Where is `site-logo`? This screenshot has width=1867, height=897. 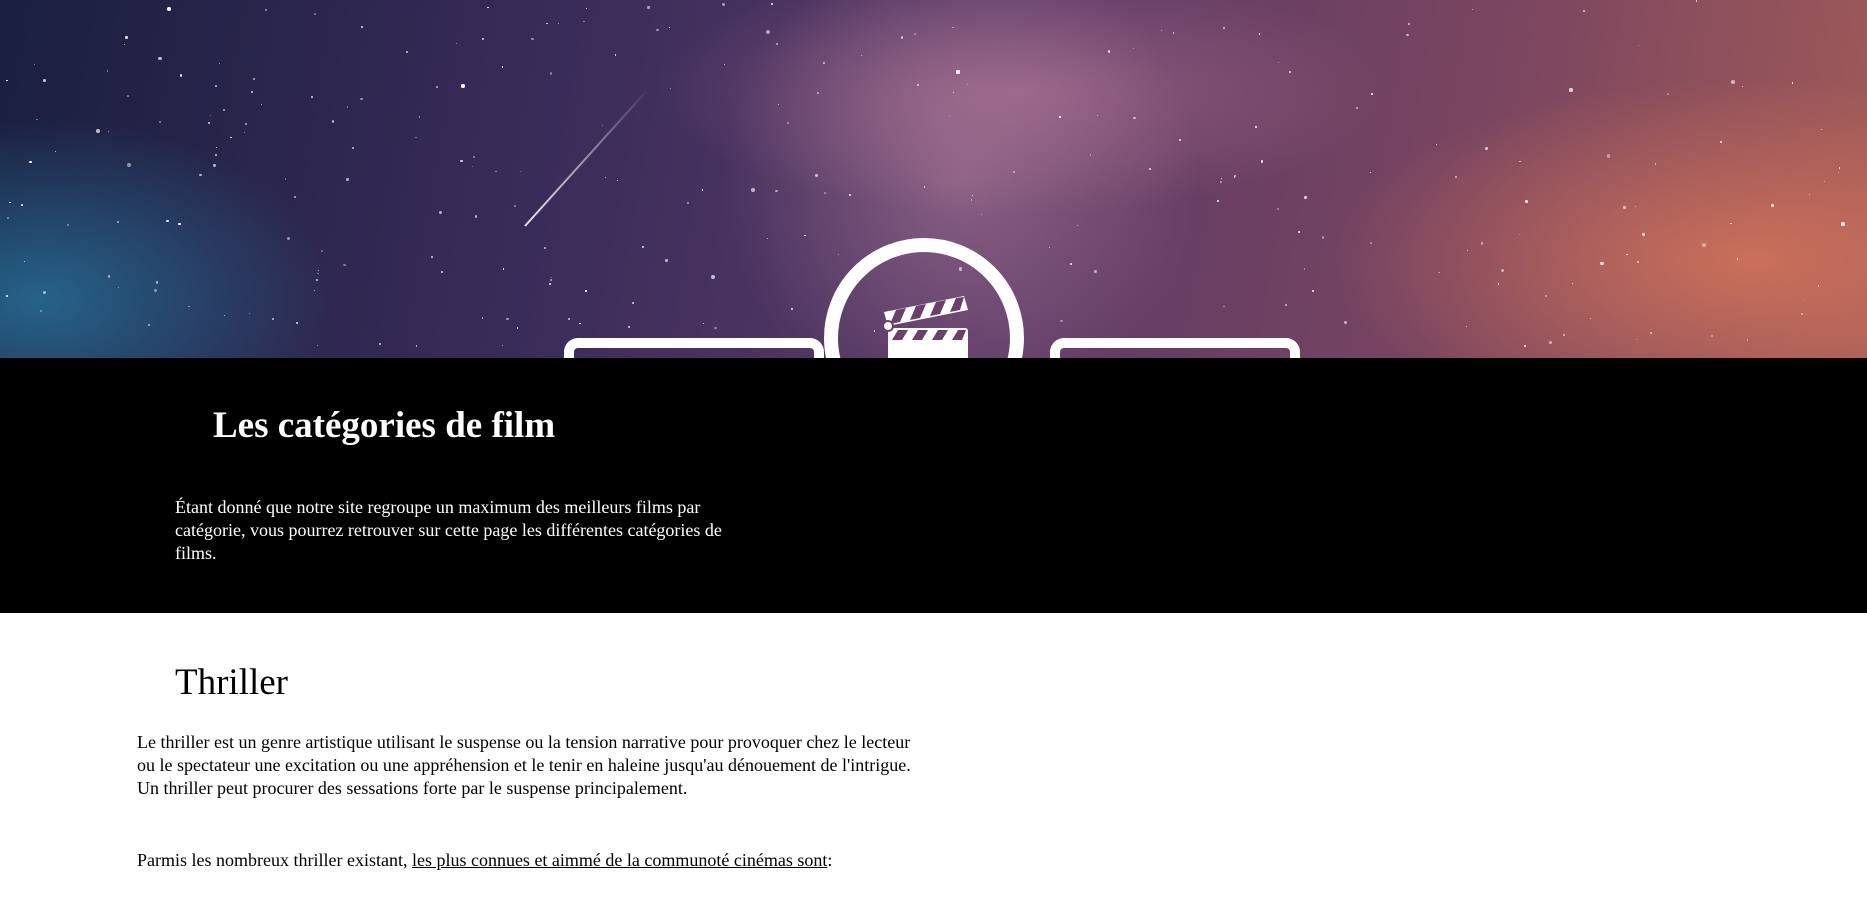 site-logo is located at coordinates (932, 298).